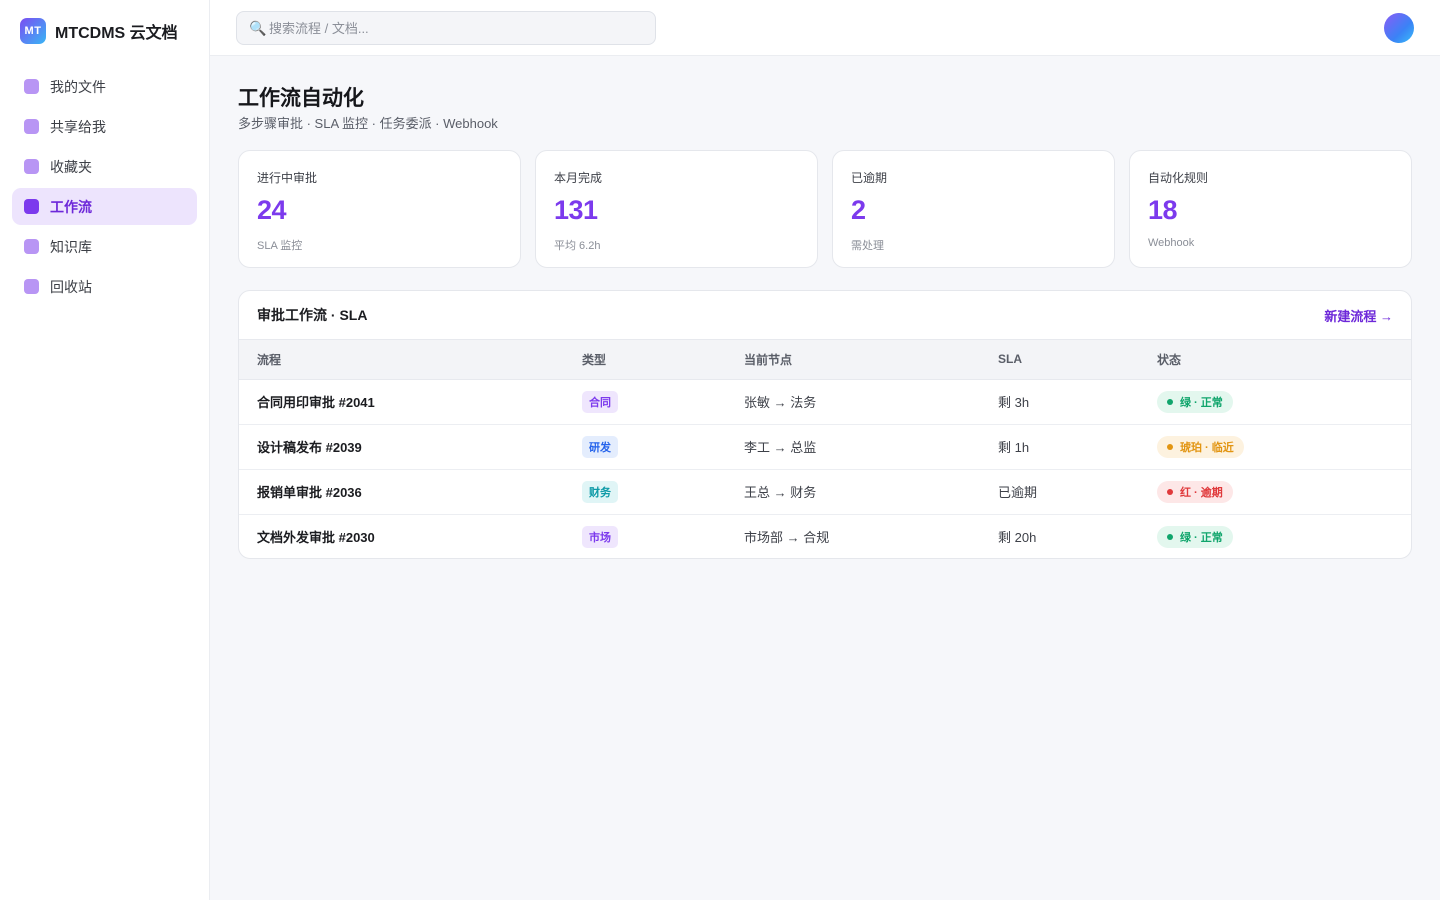 Image resolution: width=1440 pixels, height=900 pixels. I want to click on workflow-icon, so click(31, 206).